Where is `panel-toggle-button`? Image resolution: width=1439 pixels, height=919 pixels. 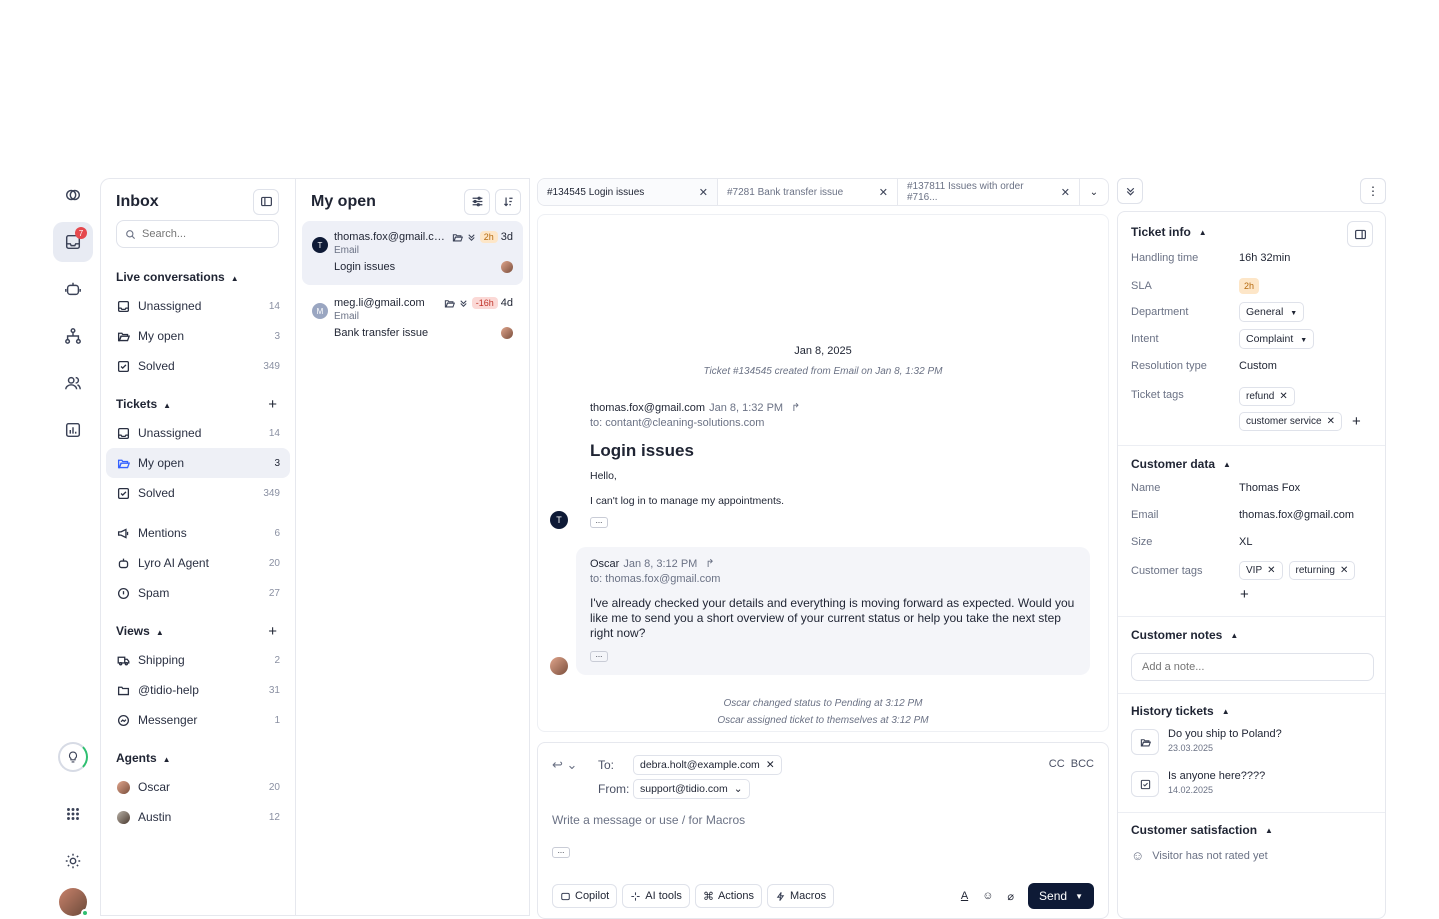
panel-toggle-button is located at coordinates (1360, 234).